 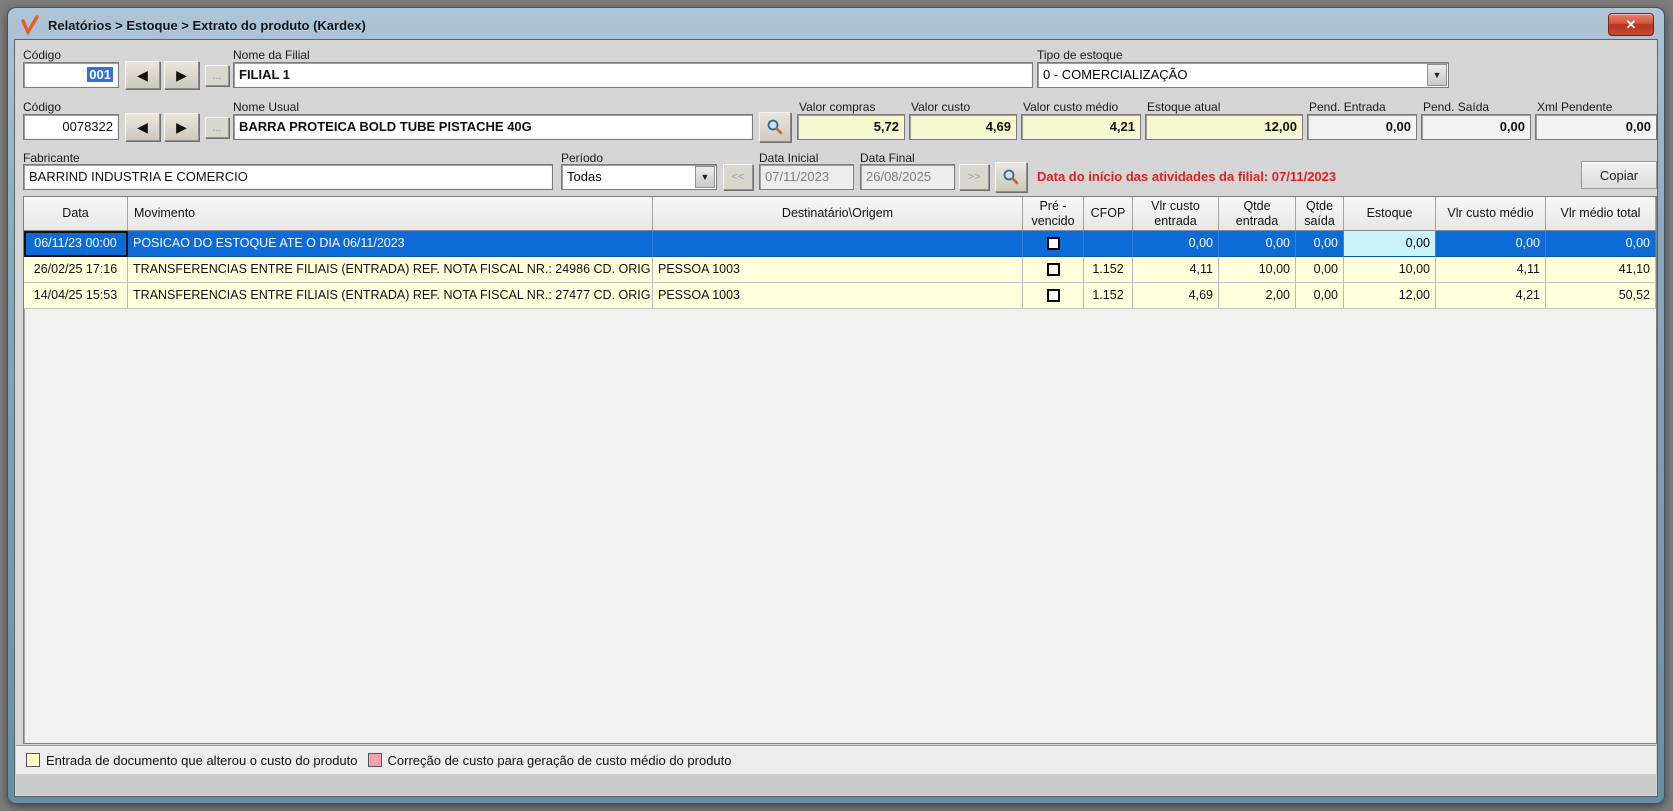 I want to click on cell-destinatario, so click(x=838, y=244).